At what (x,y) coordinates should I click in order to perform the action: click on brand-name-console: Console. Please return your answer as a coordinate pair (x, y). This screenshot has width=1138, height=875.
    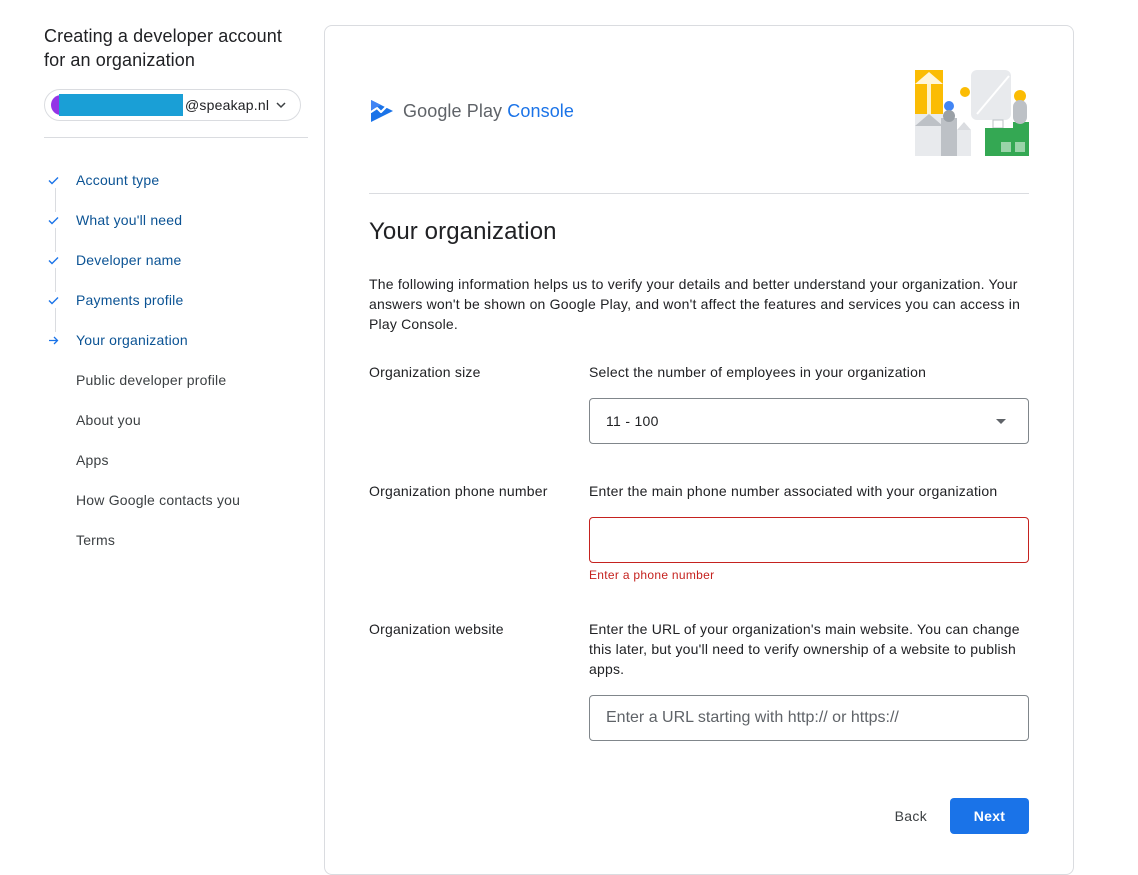
    Looking at the image, I should click on (541, 110).